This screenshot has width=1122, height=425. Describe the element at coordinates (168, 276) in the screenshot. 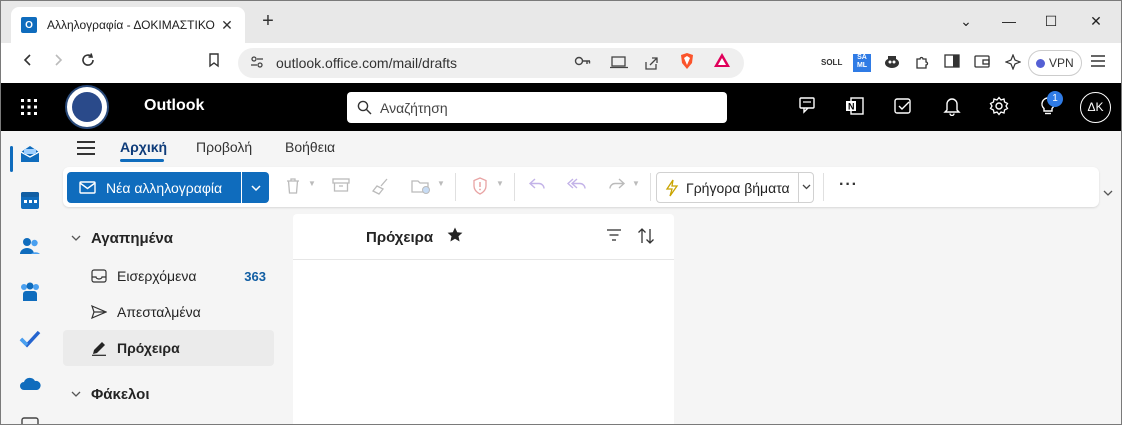

I see `folder-item-inbox: Εισερχόμενα 363` at that location.